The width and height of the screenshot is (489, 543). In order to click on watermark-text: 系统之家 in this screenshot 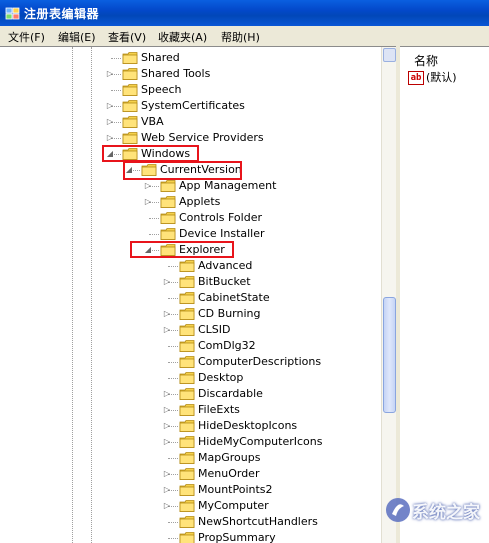, I will do `click(446, 513)`.